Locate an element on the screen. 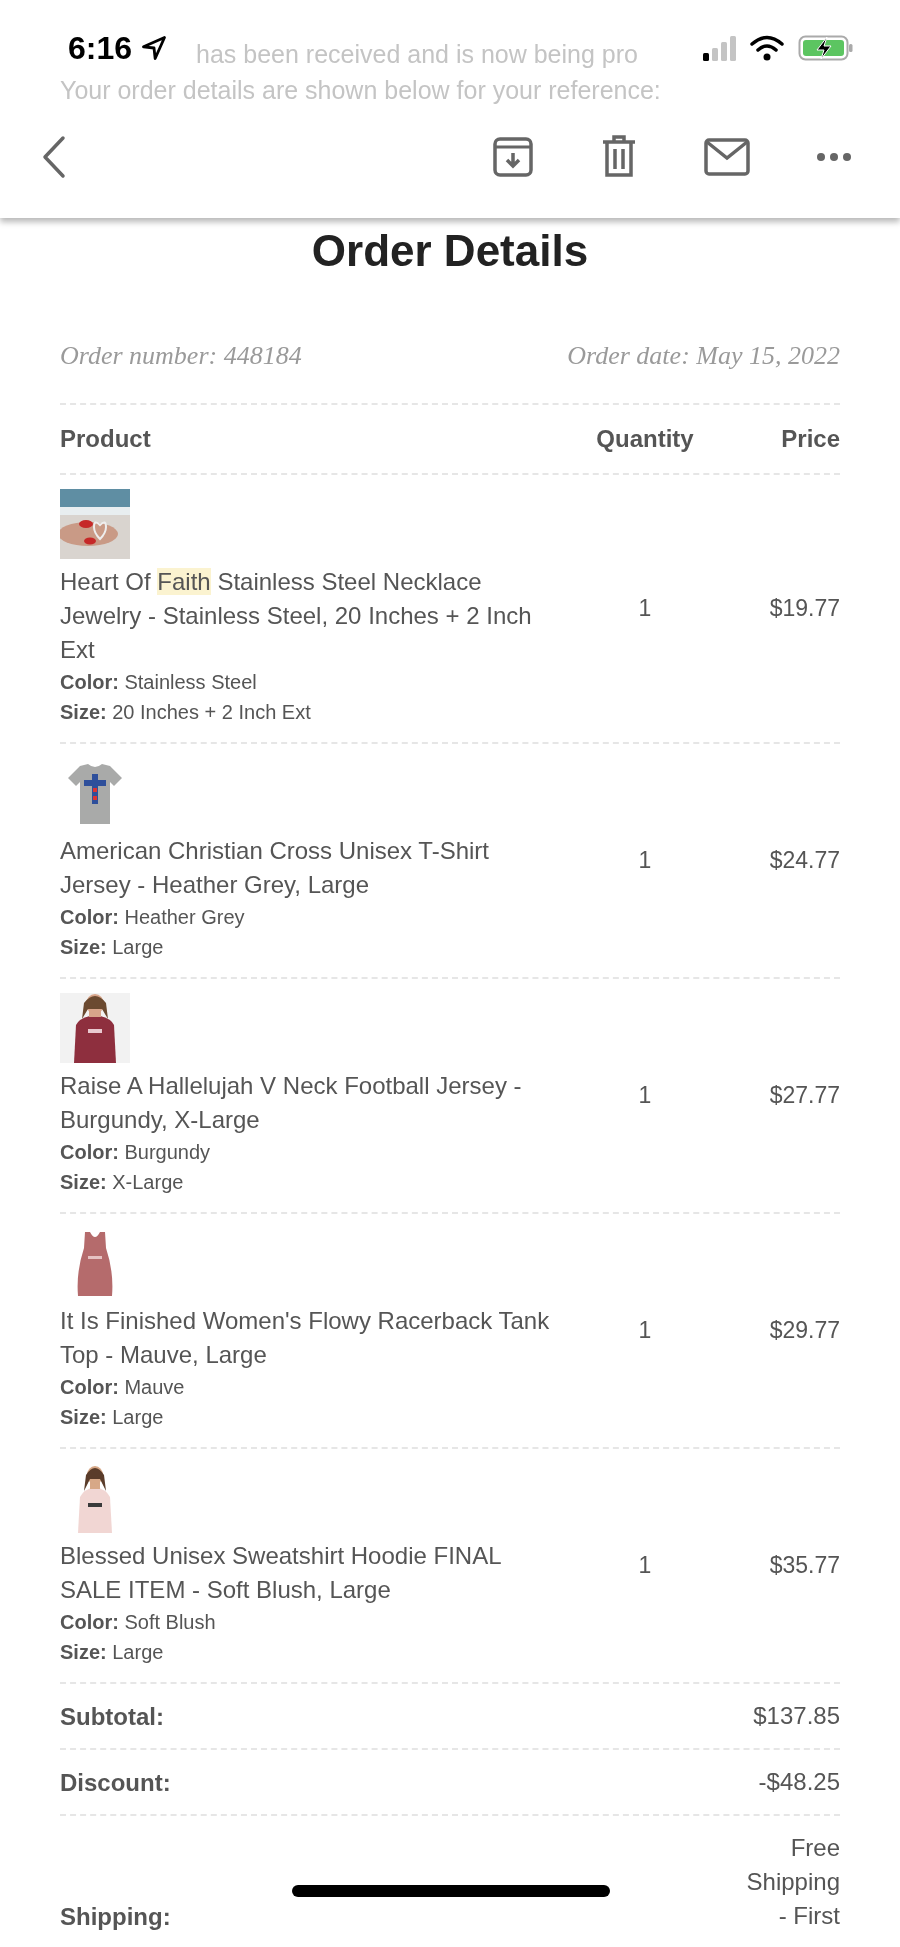  back-chevron-icon is located at coordinates (54, 157).